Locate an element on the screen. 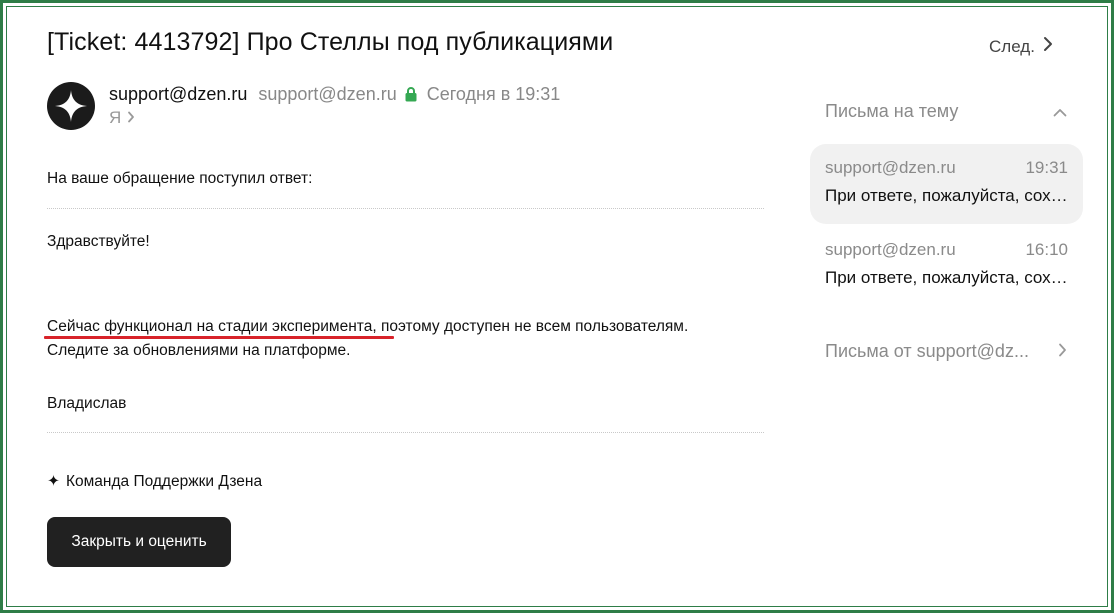 This screenshot has height=613, width=1114. thread-time: 16:10 is located at coordinates (1046, 249).